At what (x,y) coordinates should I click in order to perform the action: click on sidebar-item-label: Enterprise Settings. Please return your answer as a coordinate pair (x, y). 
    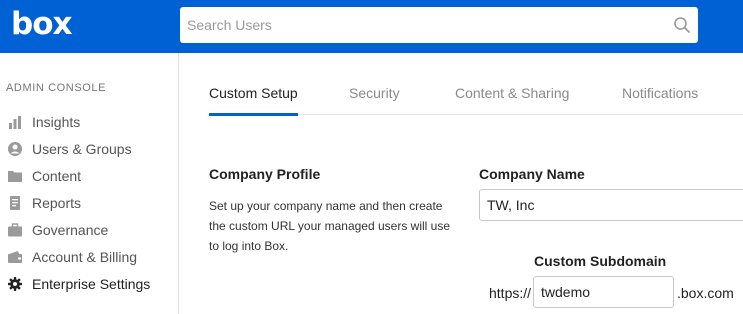
    Looking at the image, I should click on (91, 283).